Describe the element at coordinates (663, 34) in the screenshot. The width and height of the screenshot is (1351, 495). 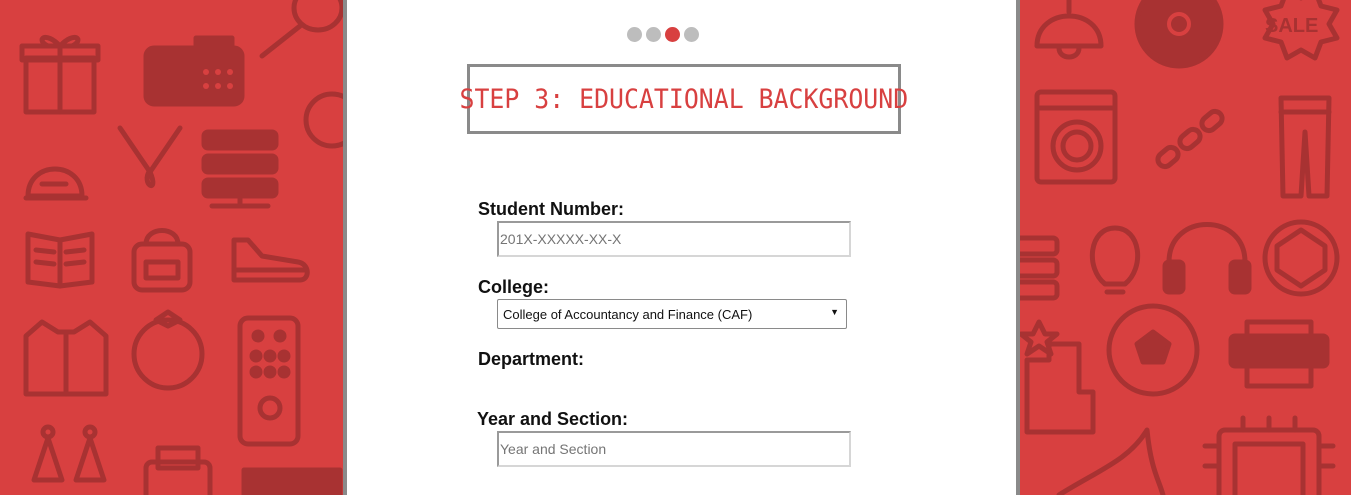
I see `step-progress-indicator` at that location.